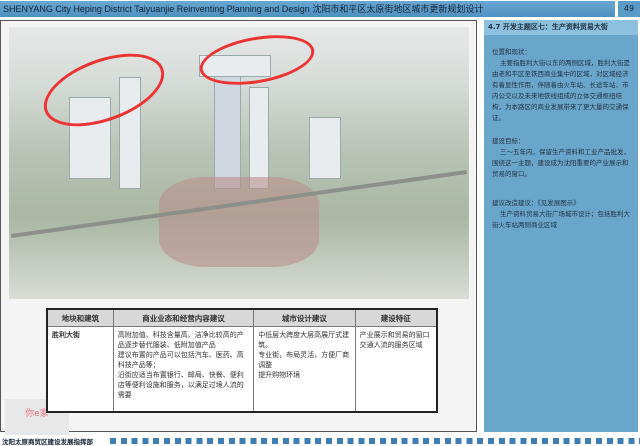 This screenshot has height=446, width=640. Describe the element at coordinates (561, 219) in the screenshot. I see `section-body: 生产资料贸易大街广场城市设计；包括胜利大街火车站两侧商业区域` at that location.